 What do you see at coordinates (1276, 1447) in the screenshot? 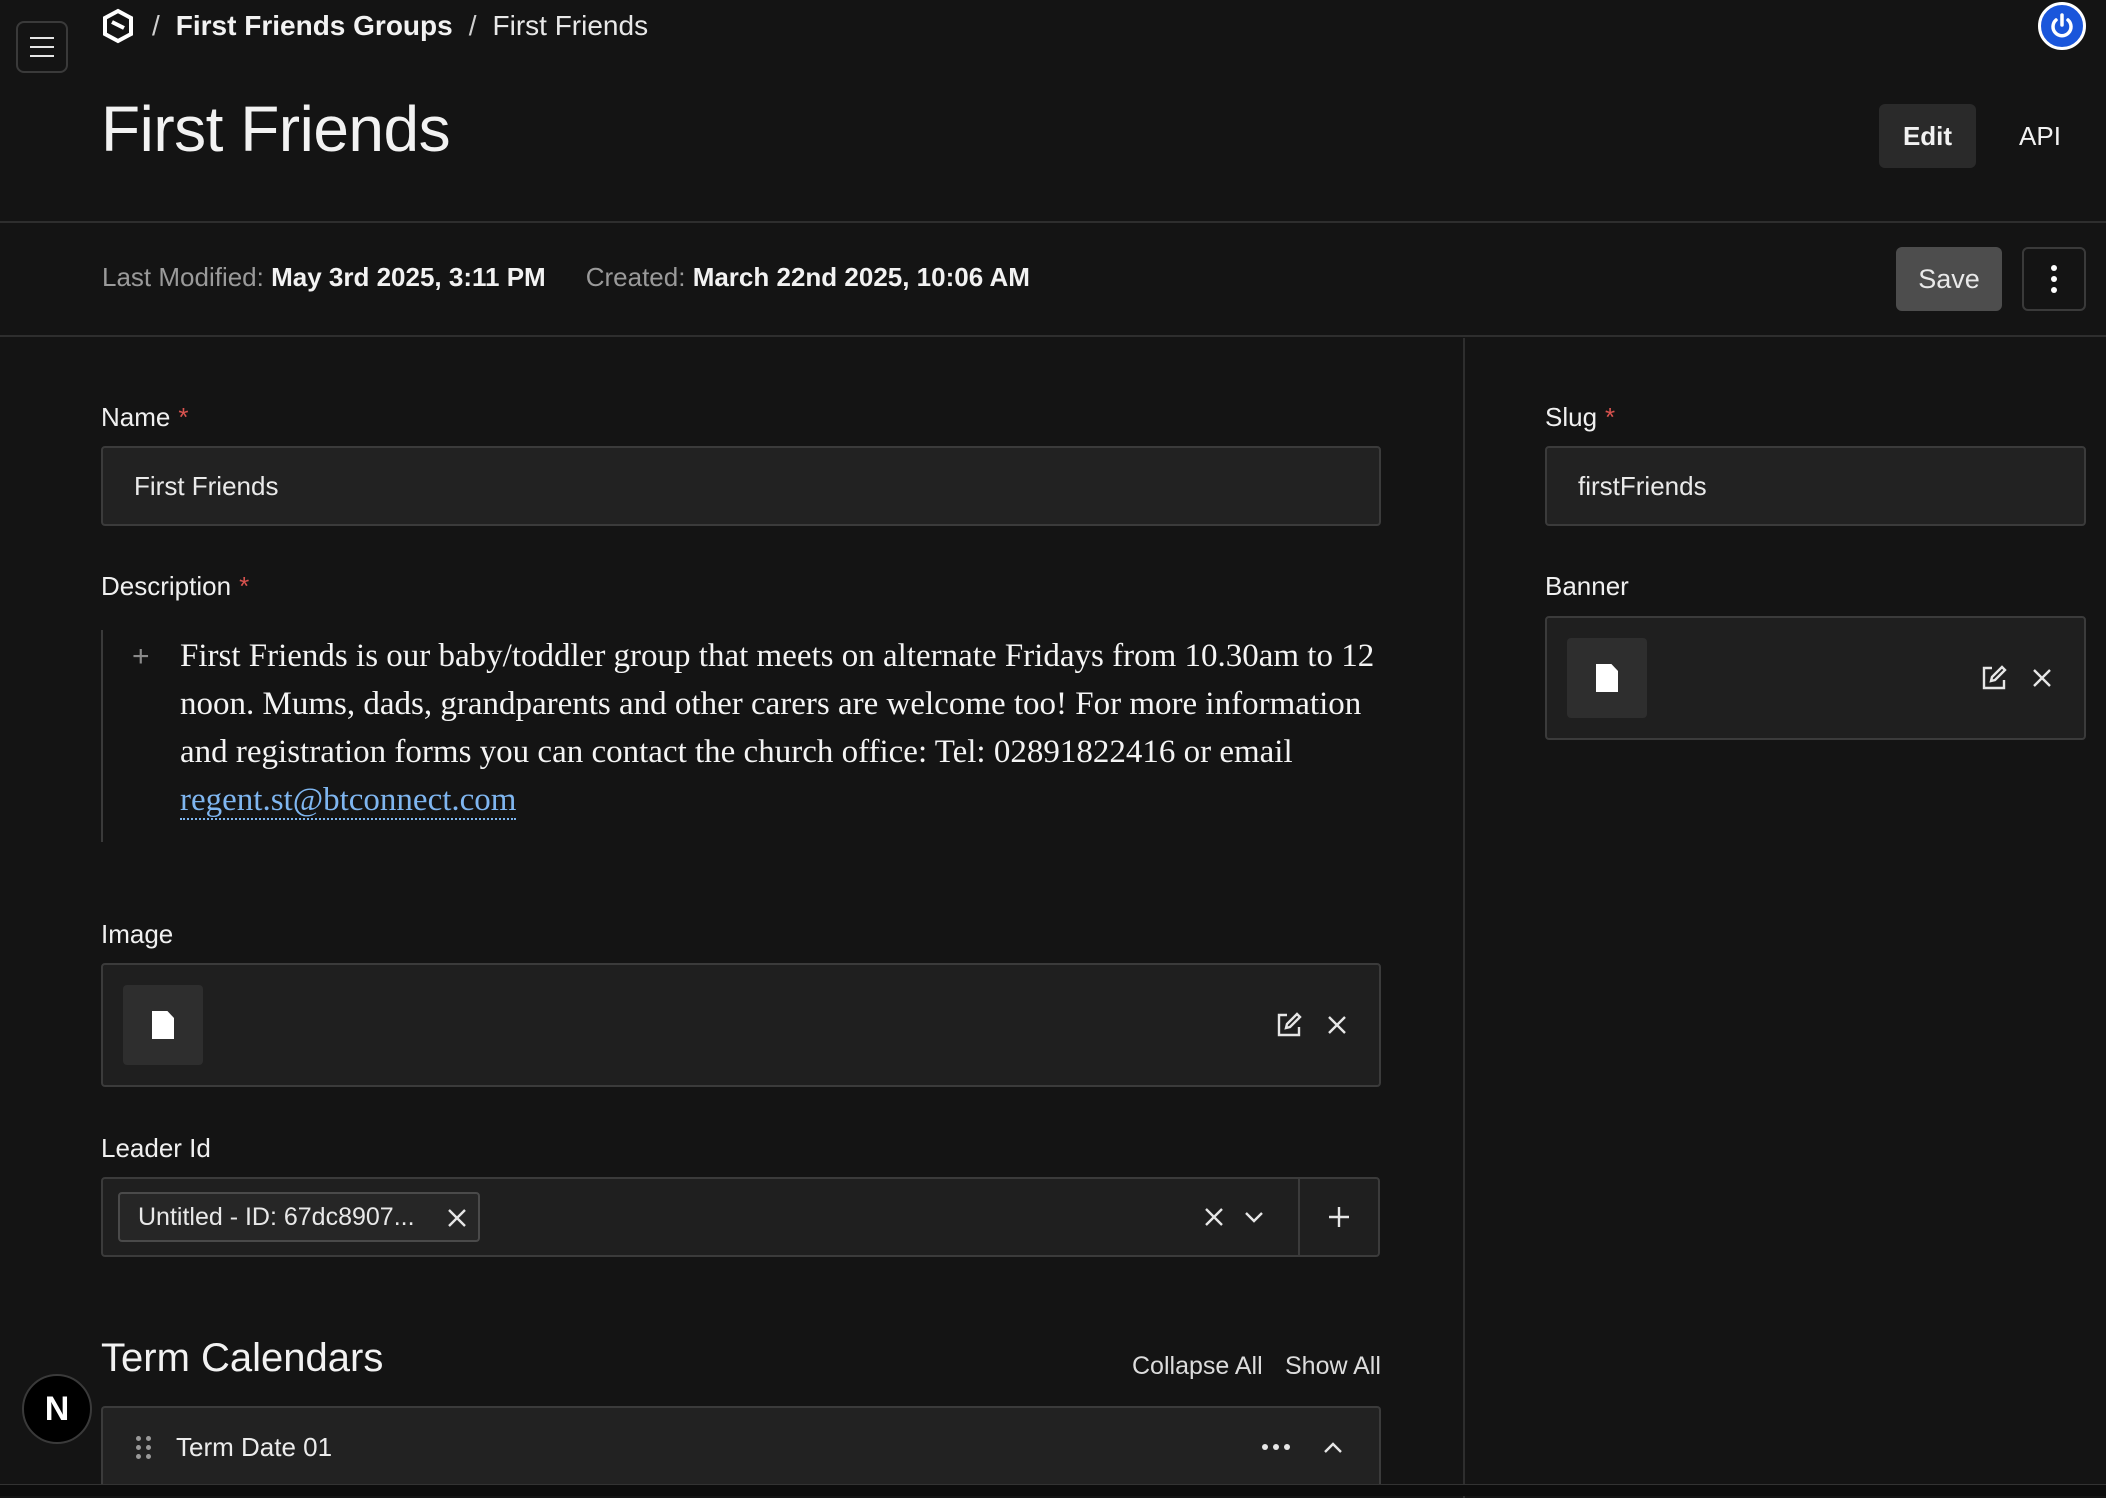
I see `more-horizontal-icon` at bounding box center [1276, 1447].